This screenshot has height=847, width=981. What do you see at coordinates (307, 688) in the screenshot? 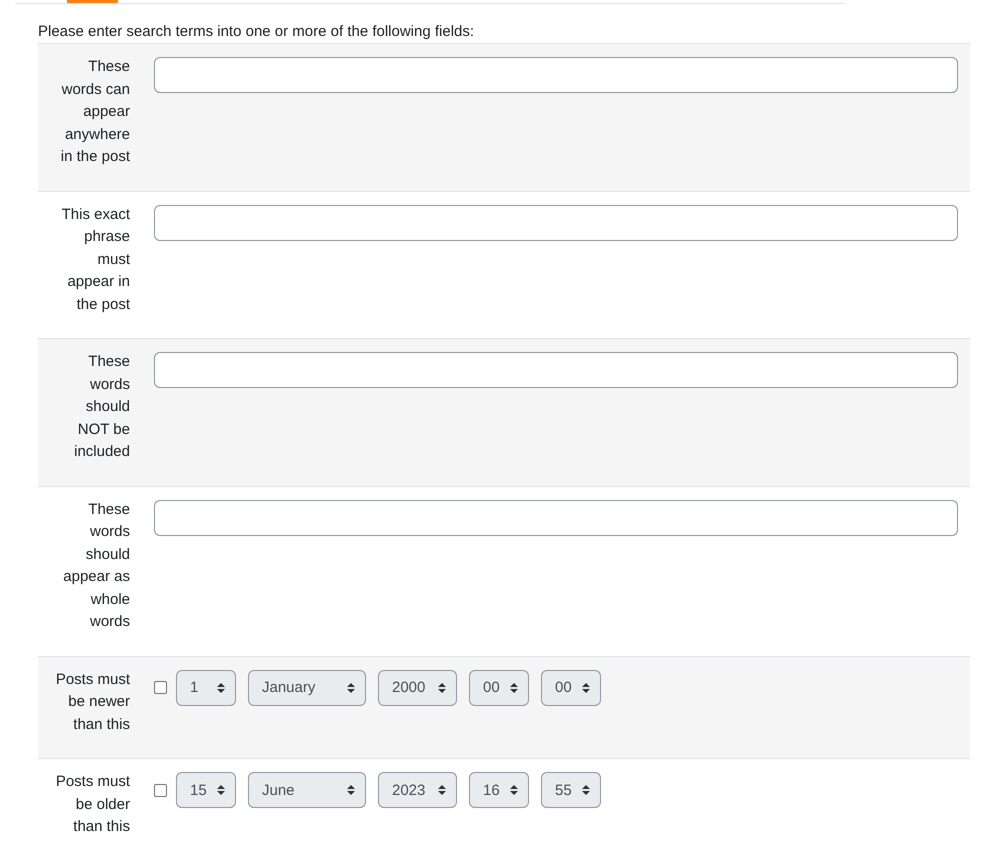
I see `month-select: January` at bounding box center [307, 688].